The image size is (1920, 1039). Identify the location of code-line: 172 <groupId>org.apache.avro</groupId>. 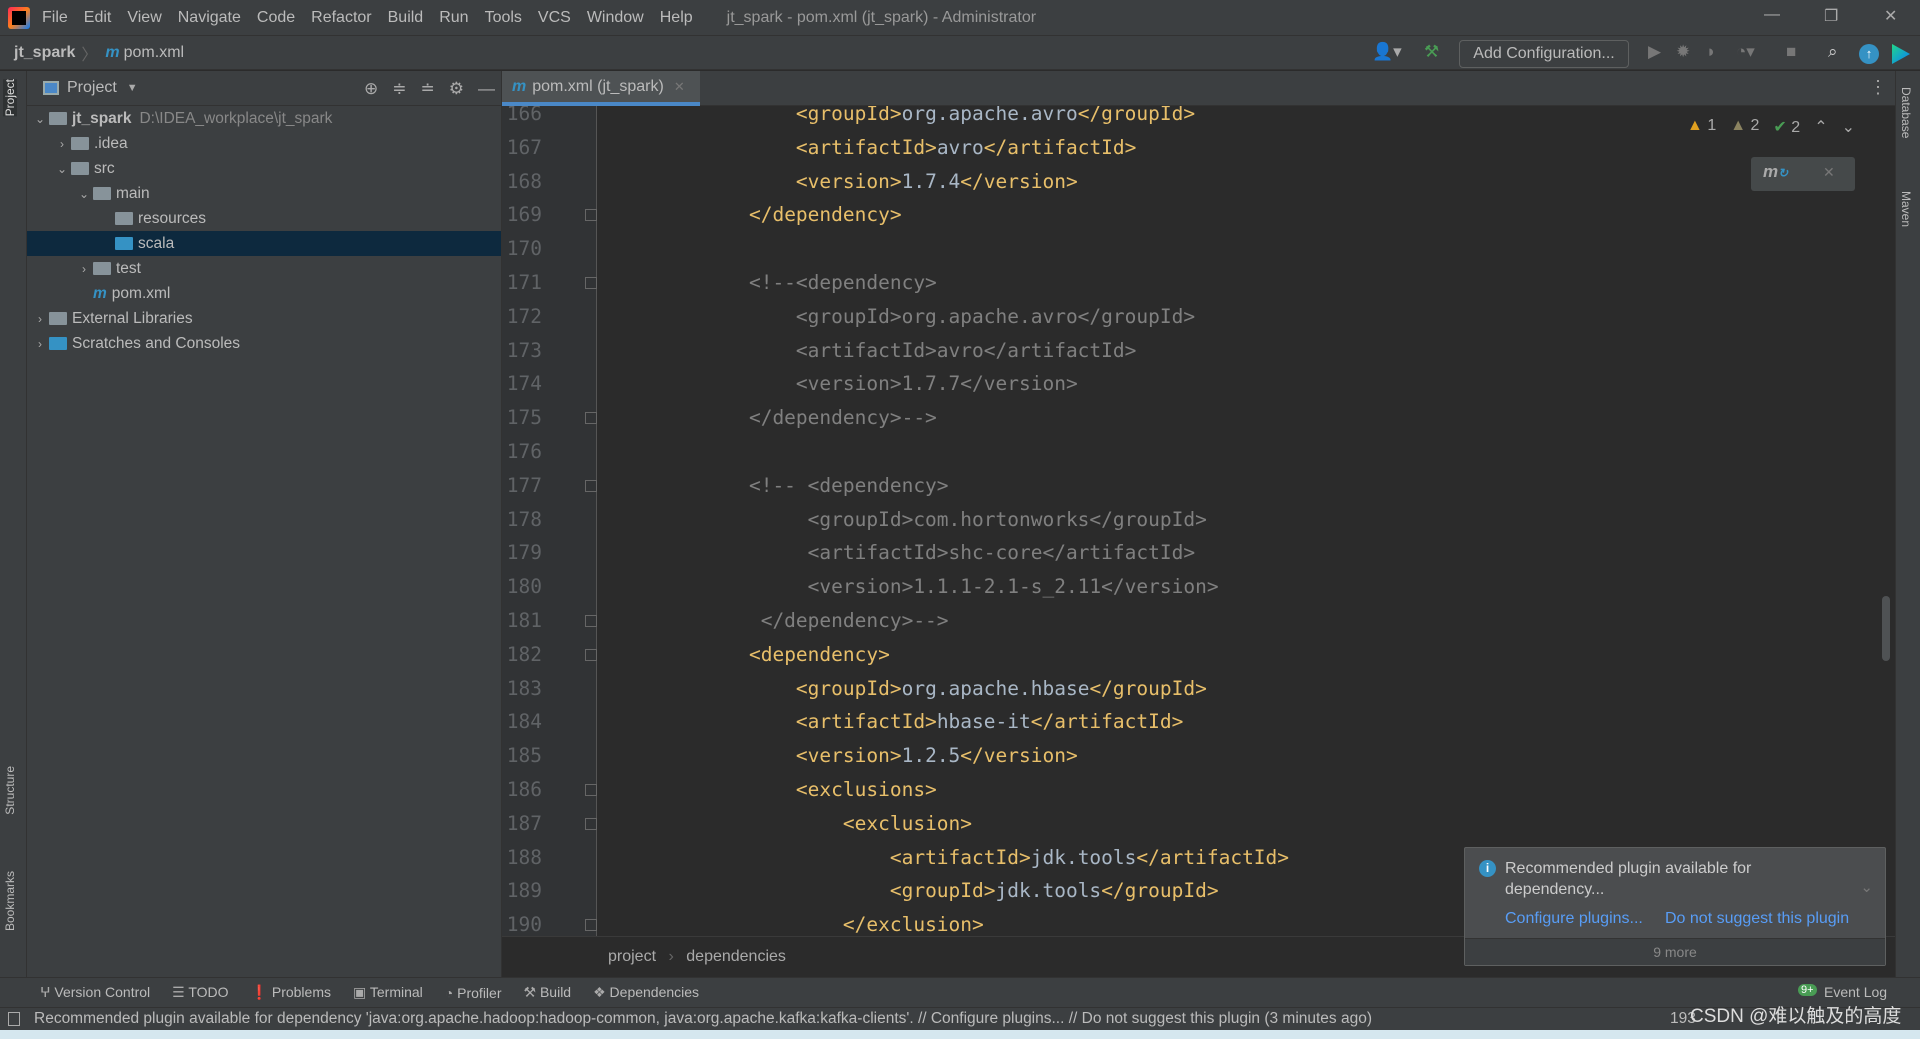
(1192, 317).